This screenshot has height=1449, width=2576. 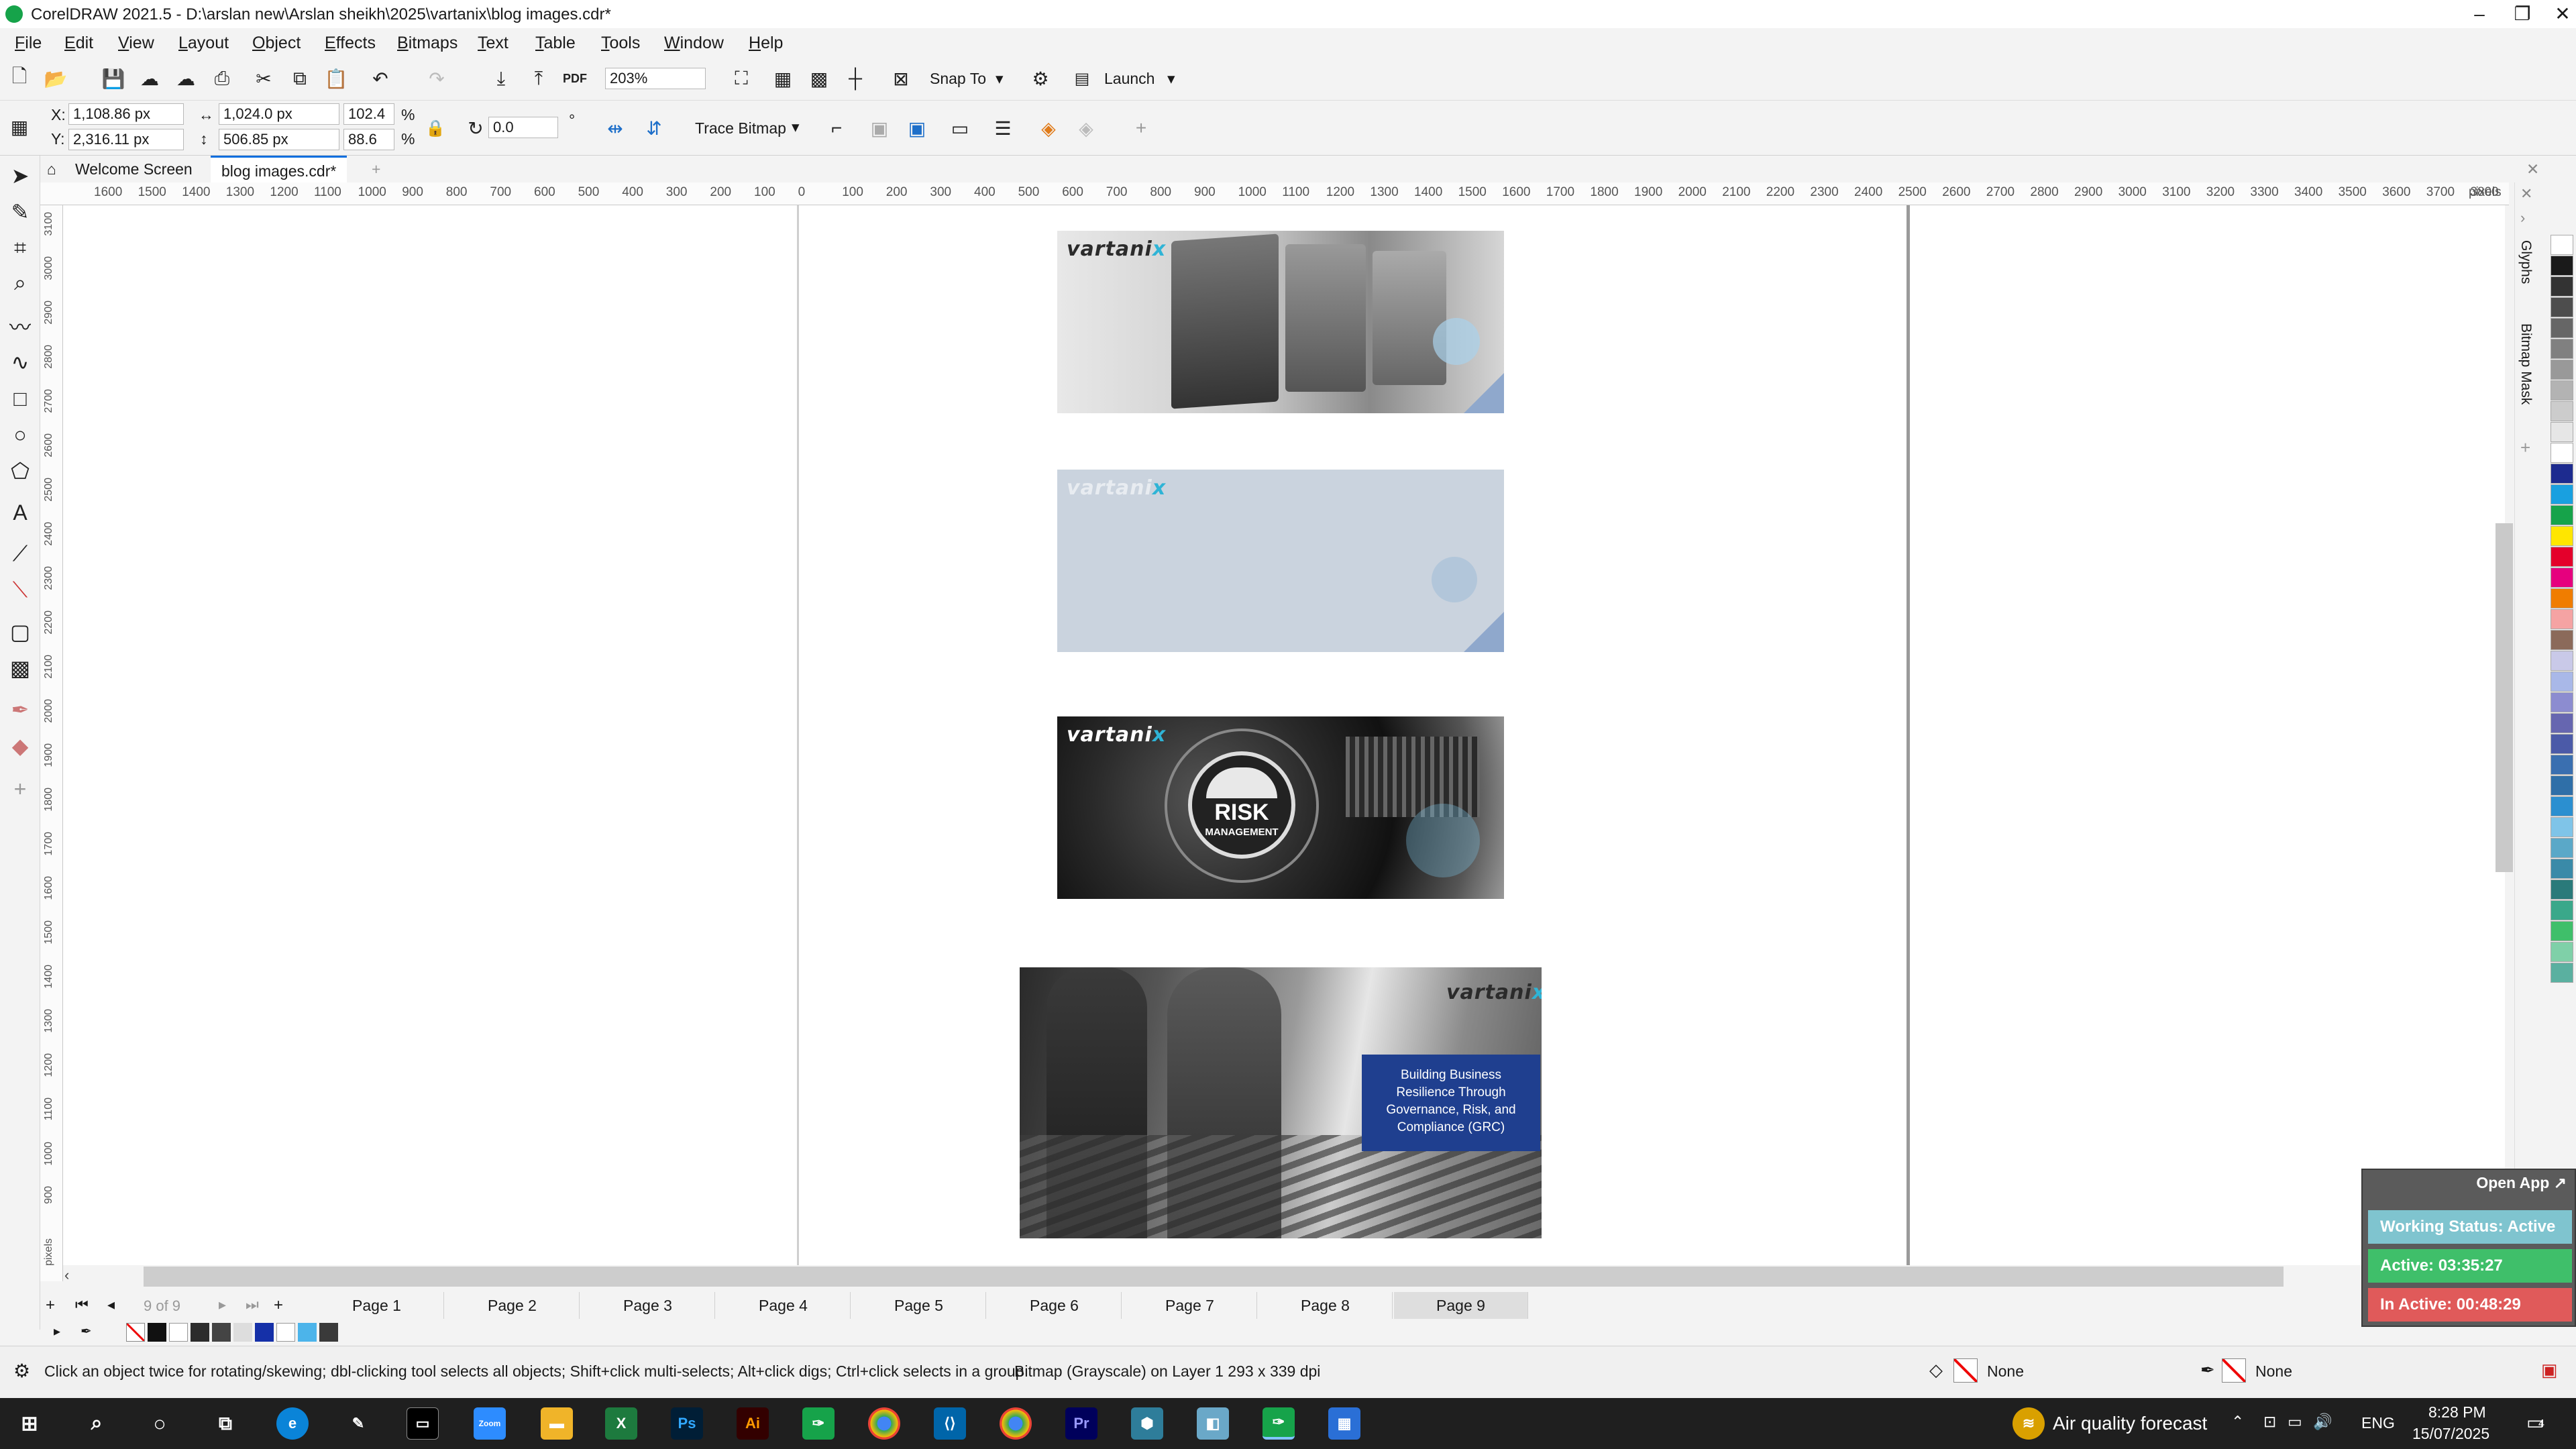 I want to click on add-property-icon: +, so click(x=1141, y=128).